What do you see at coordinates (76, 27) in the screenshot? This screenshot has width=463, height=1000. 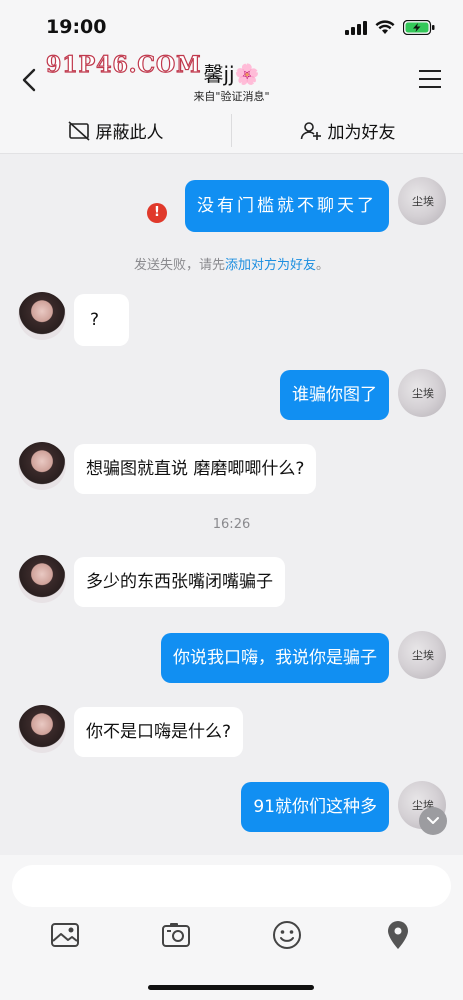 I see `status-time: 19:00` at bounding box center [76, 27].